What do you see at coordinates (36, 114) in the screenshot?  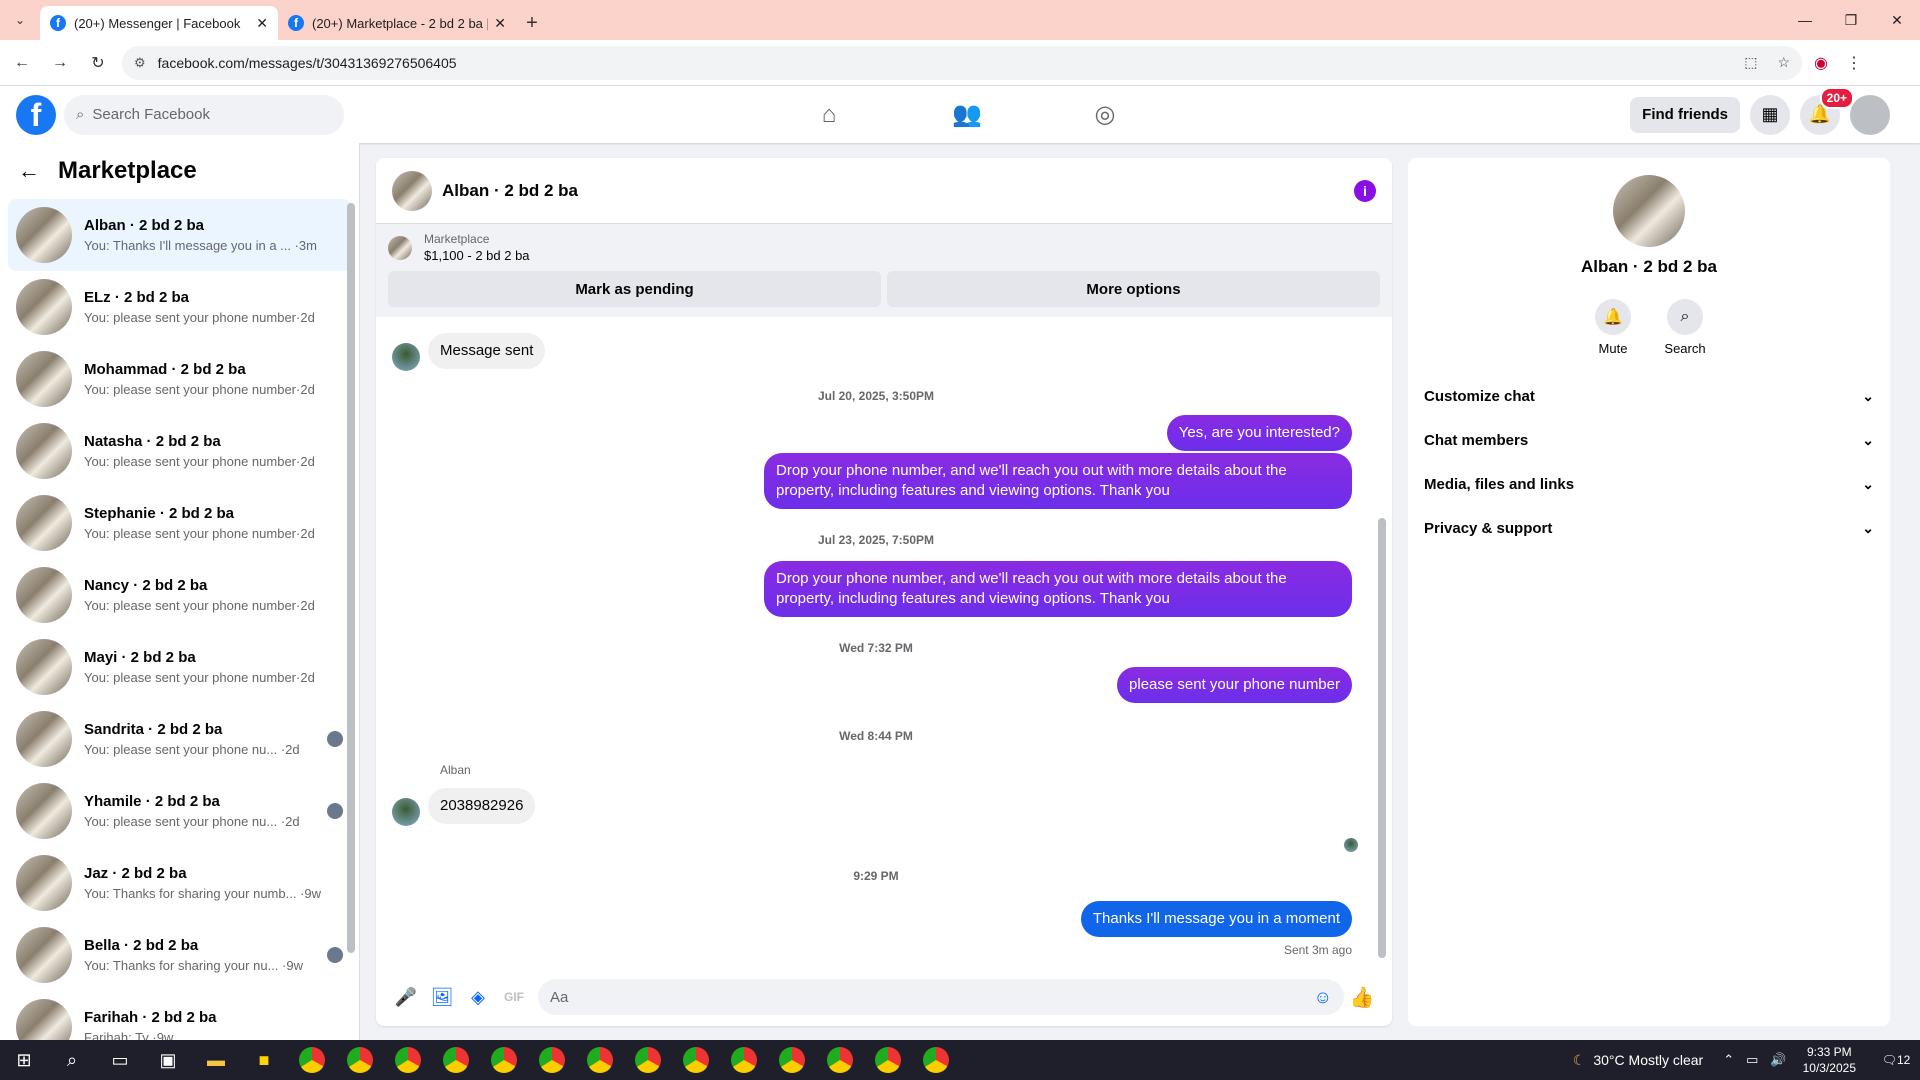 I see `facebook-logo-icon: f` at bounding box center [36, 114].